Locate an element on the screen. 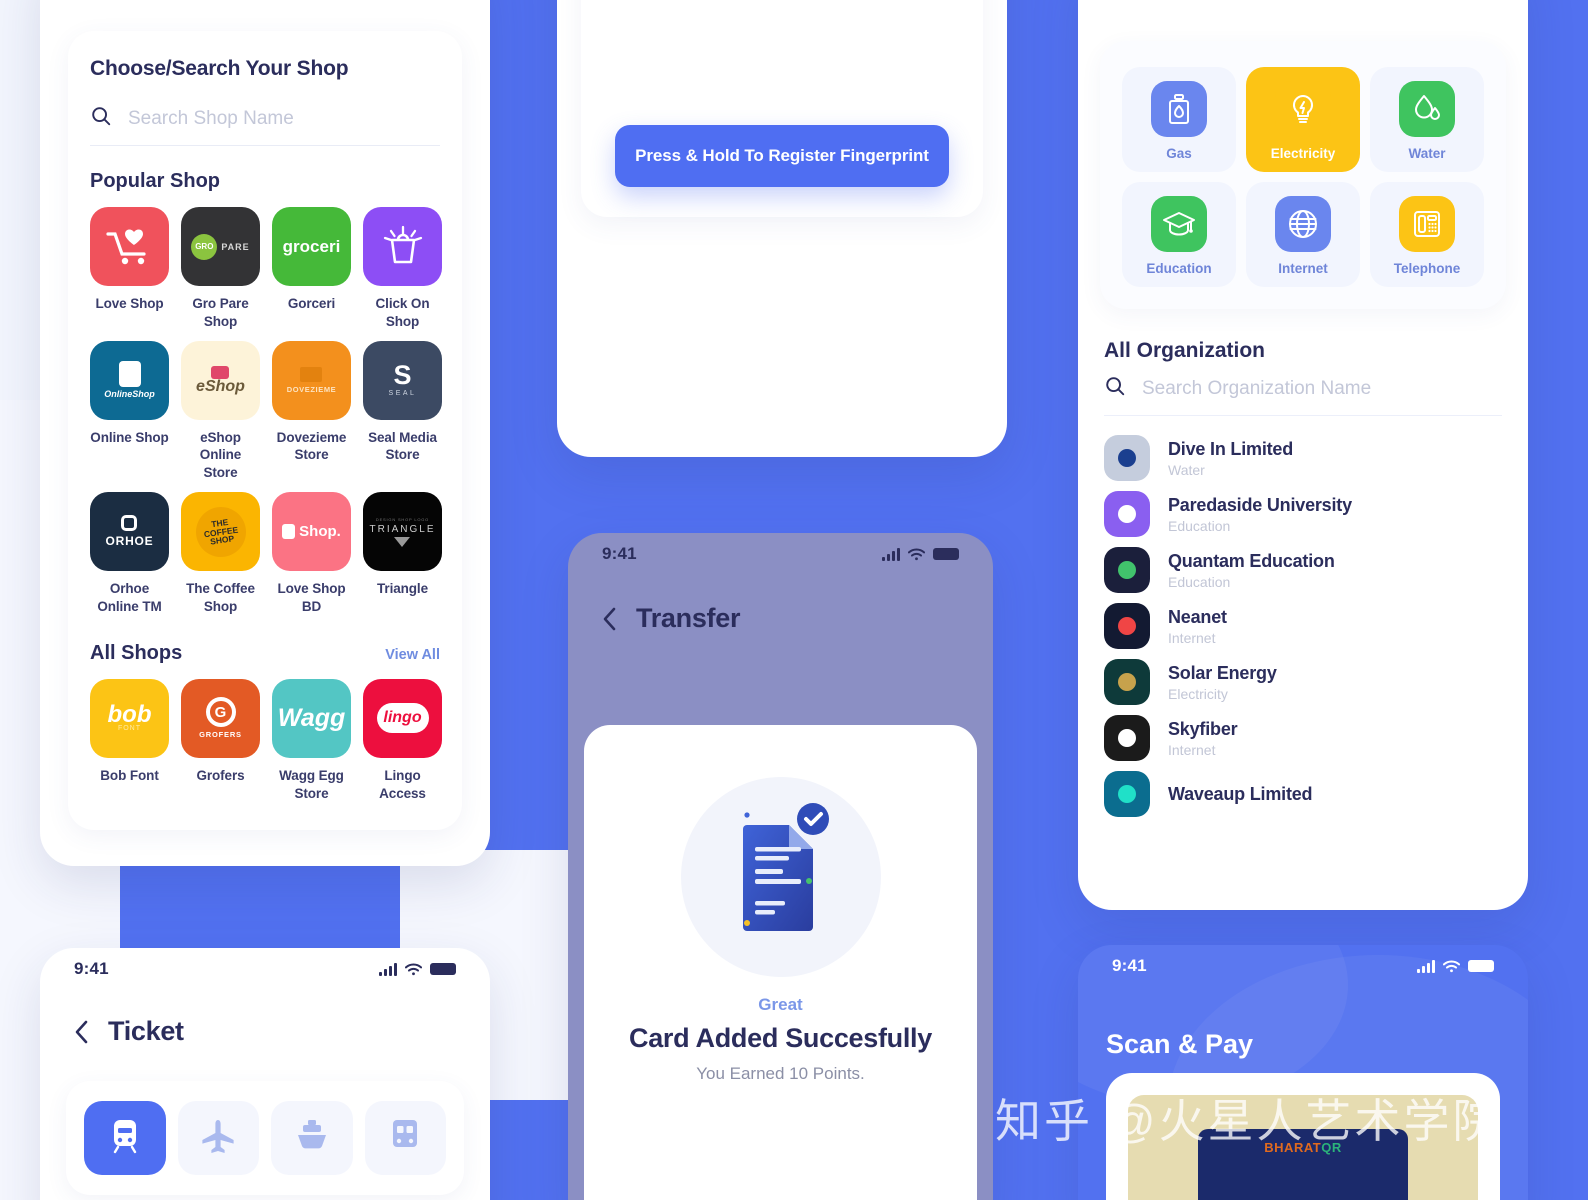  all-shops-heading: All Shops is located at coordinates (136, 652).